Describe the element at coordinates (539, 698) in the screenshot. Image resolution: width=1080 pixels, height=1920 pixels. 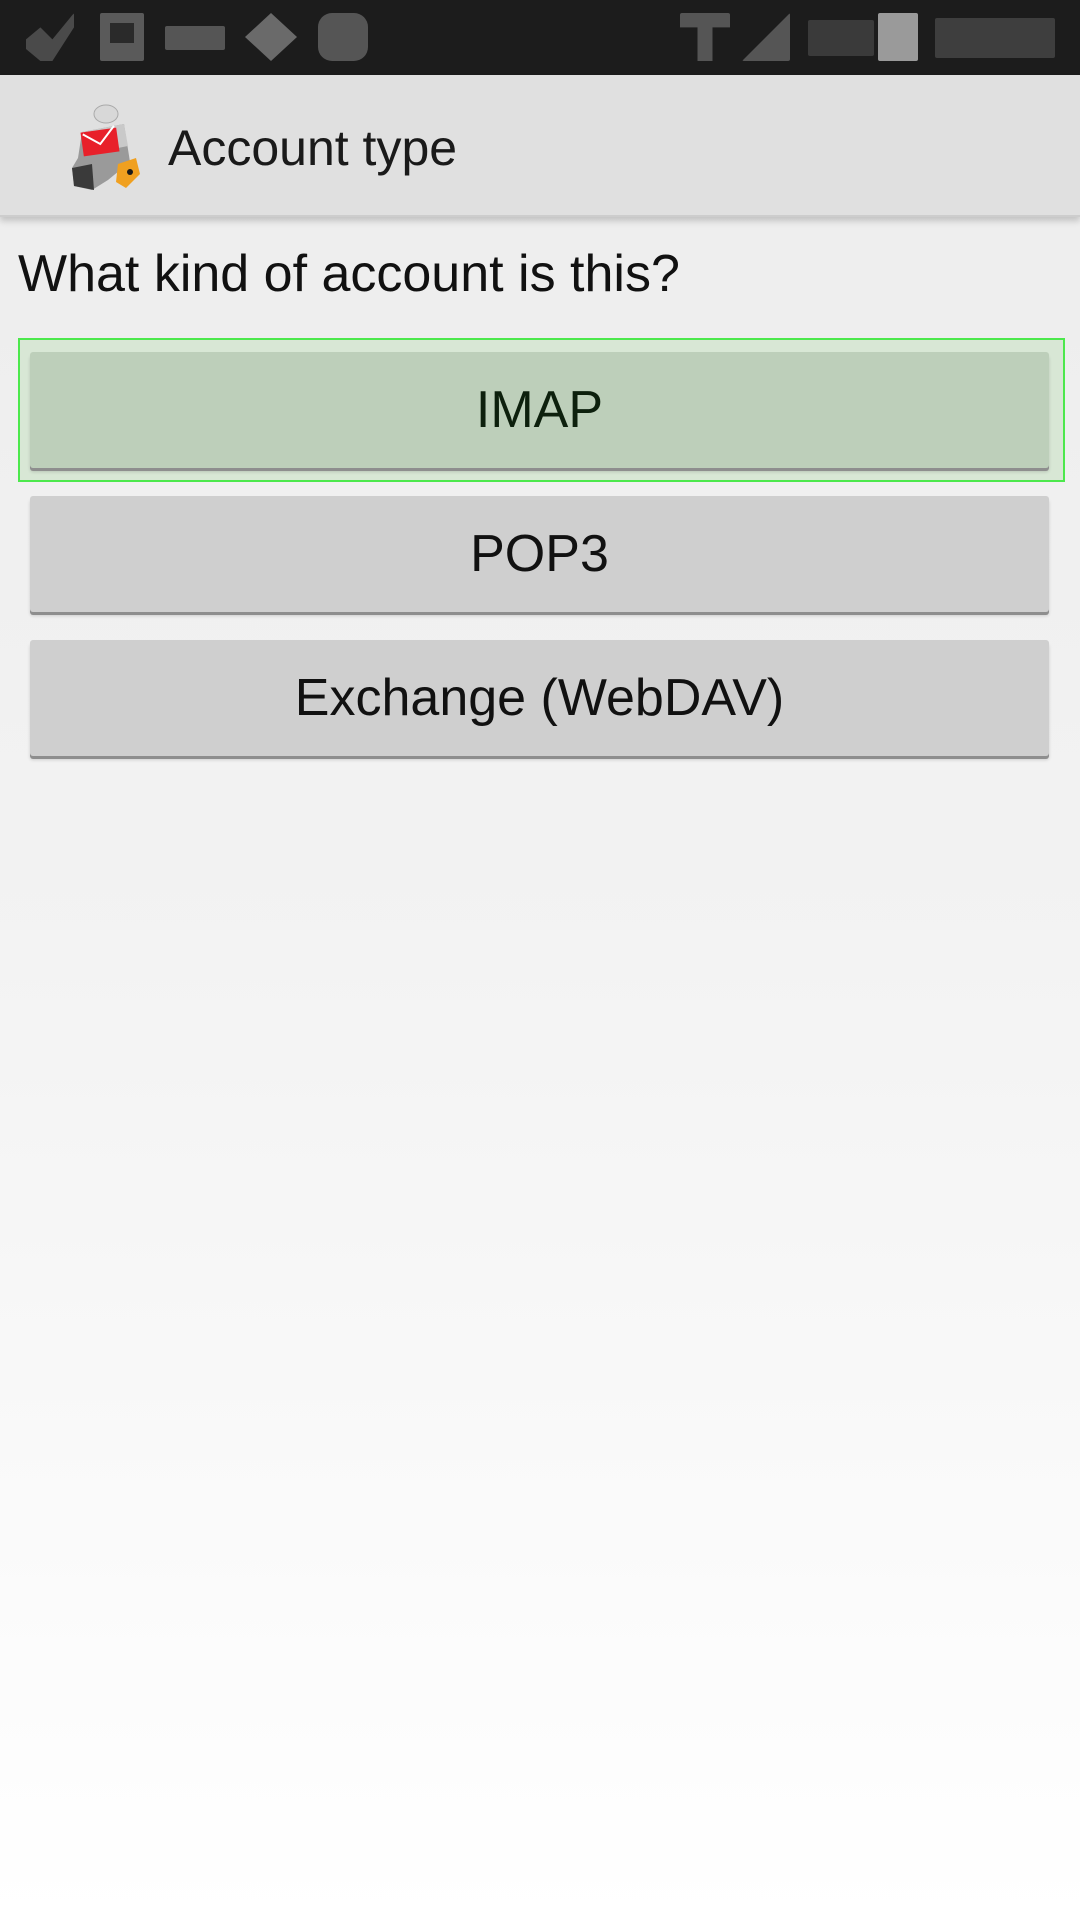
I see `exchange-webdav-button: Exchange (WebDAV)` at that location.